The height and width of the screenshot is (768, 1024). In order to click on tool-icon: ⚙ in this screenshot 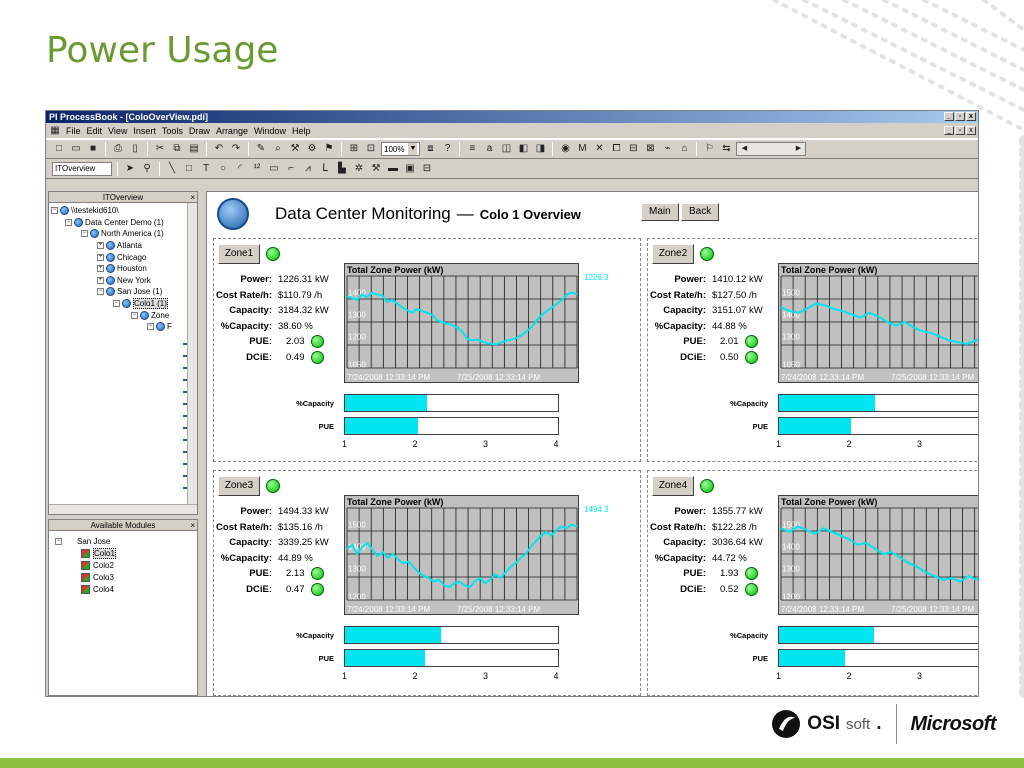, I will do `click(312, 149)`.